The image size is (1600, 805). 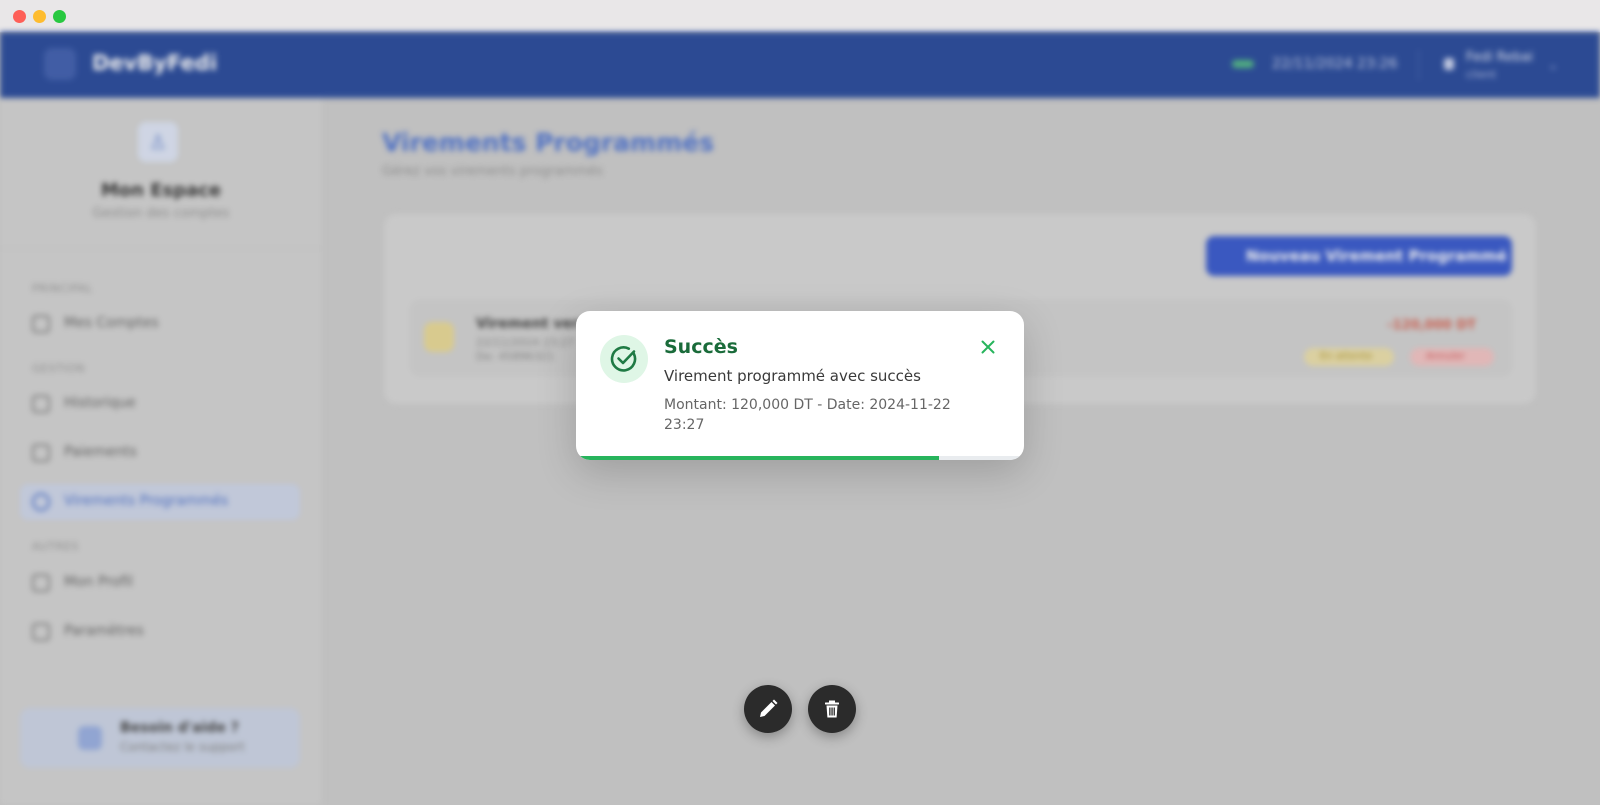 I want to click on window-titlebar, so click(x=800, y=16).